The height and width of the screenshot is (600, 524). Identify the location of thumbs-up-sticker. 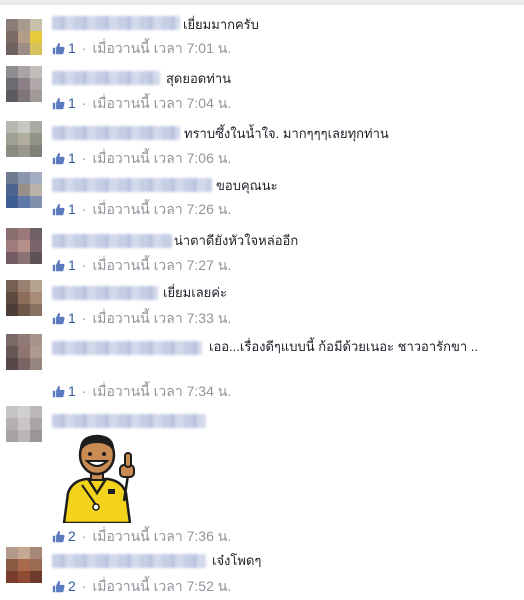
(98, 477).